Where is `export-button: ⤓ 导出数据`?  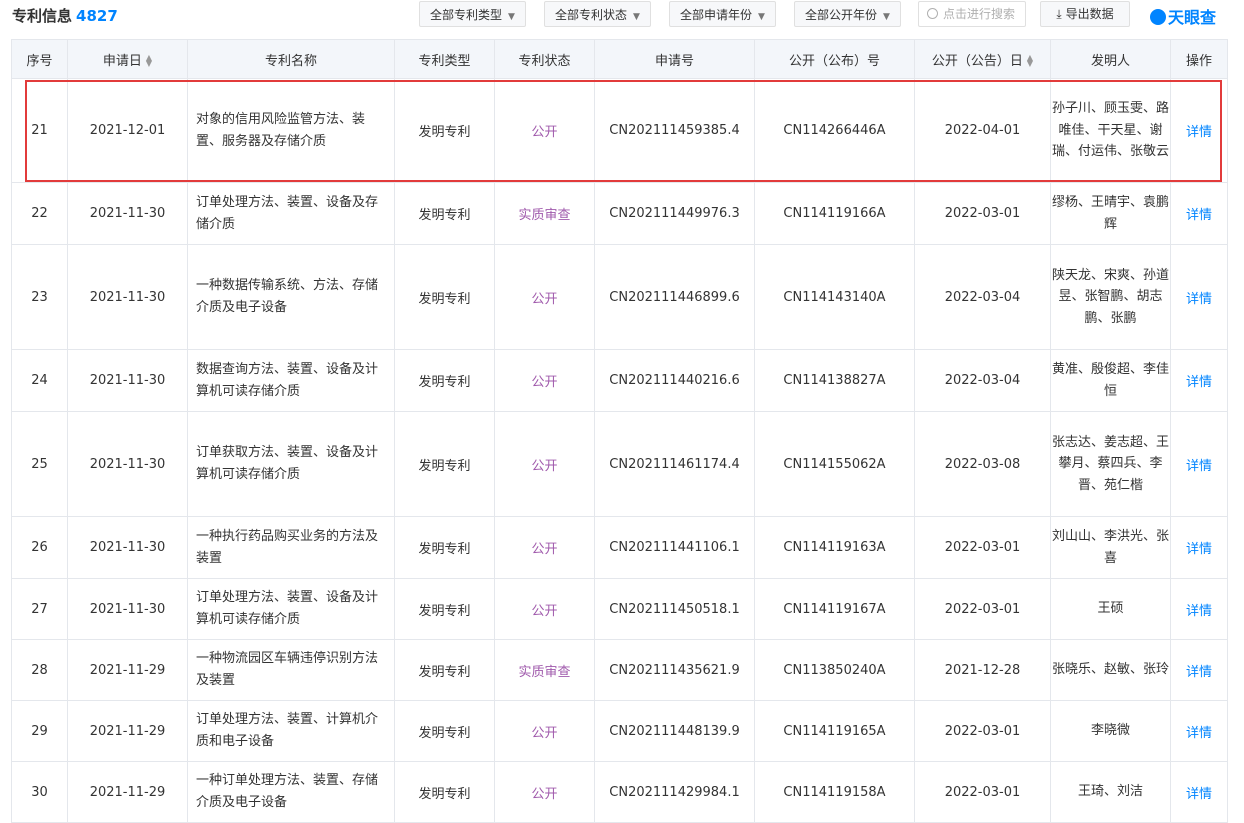 export-button: ⤓ 导出数据 is located at coordinates (1085, 14).